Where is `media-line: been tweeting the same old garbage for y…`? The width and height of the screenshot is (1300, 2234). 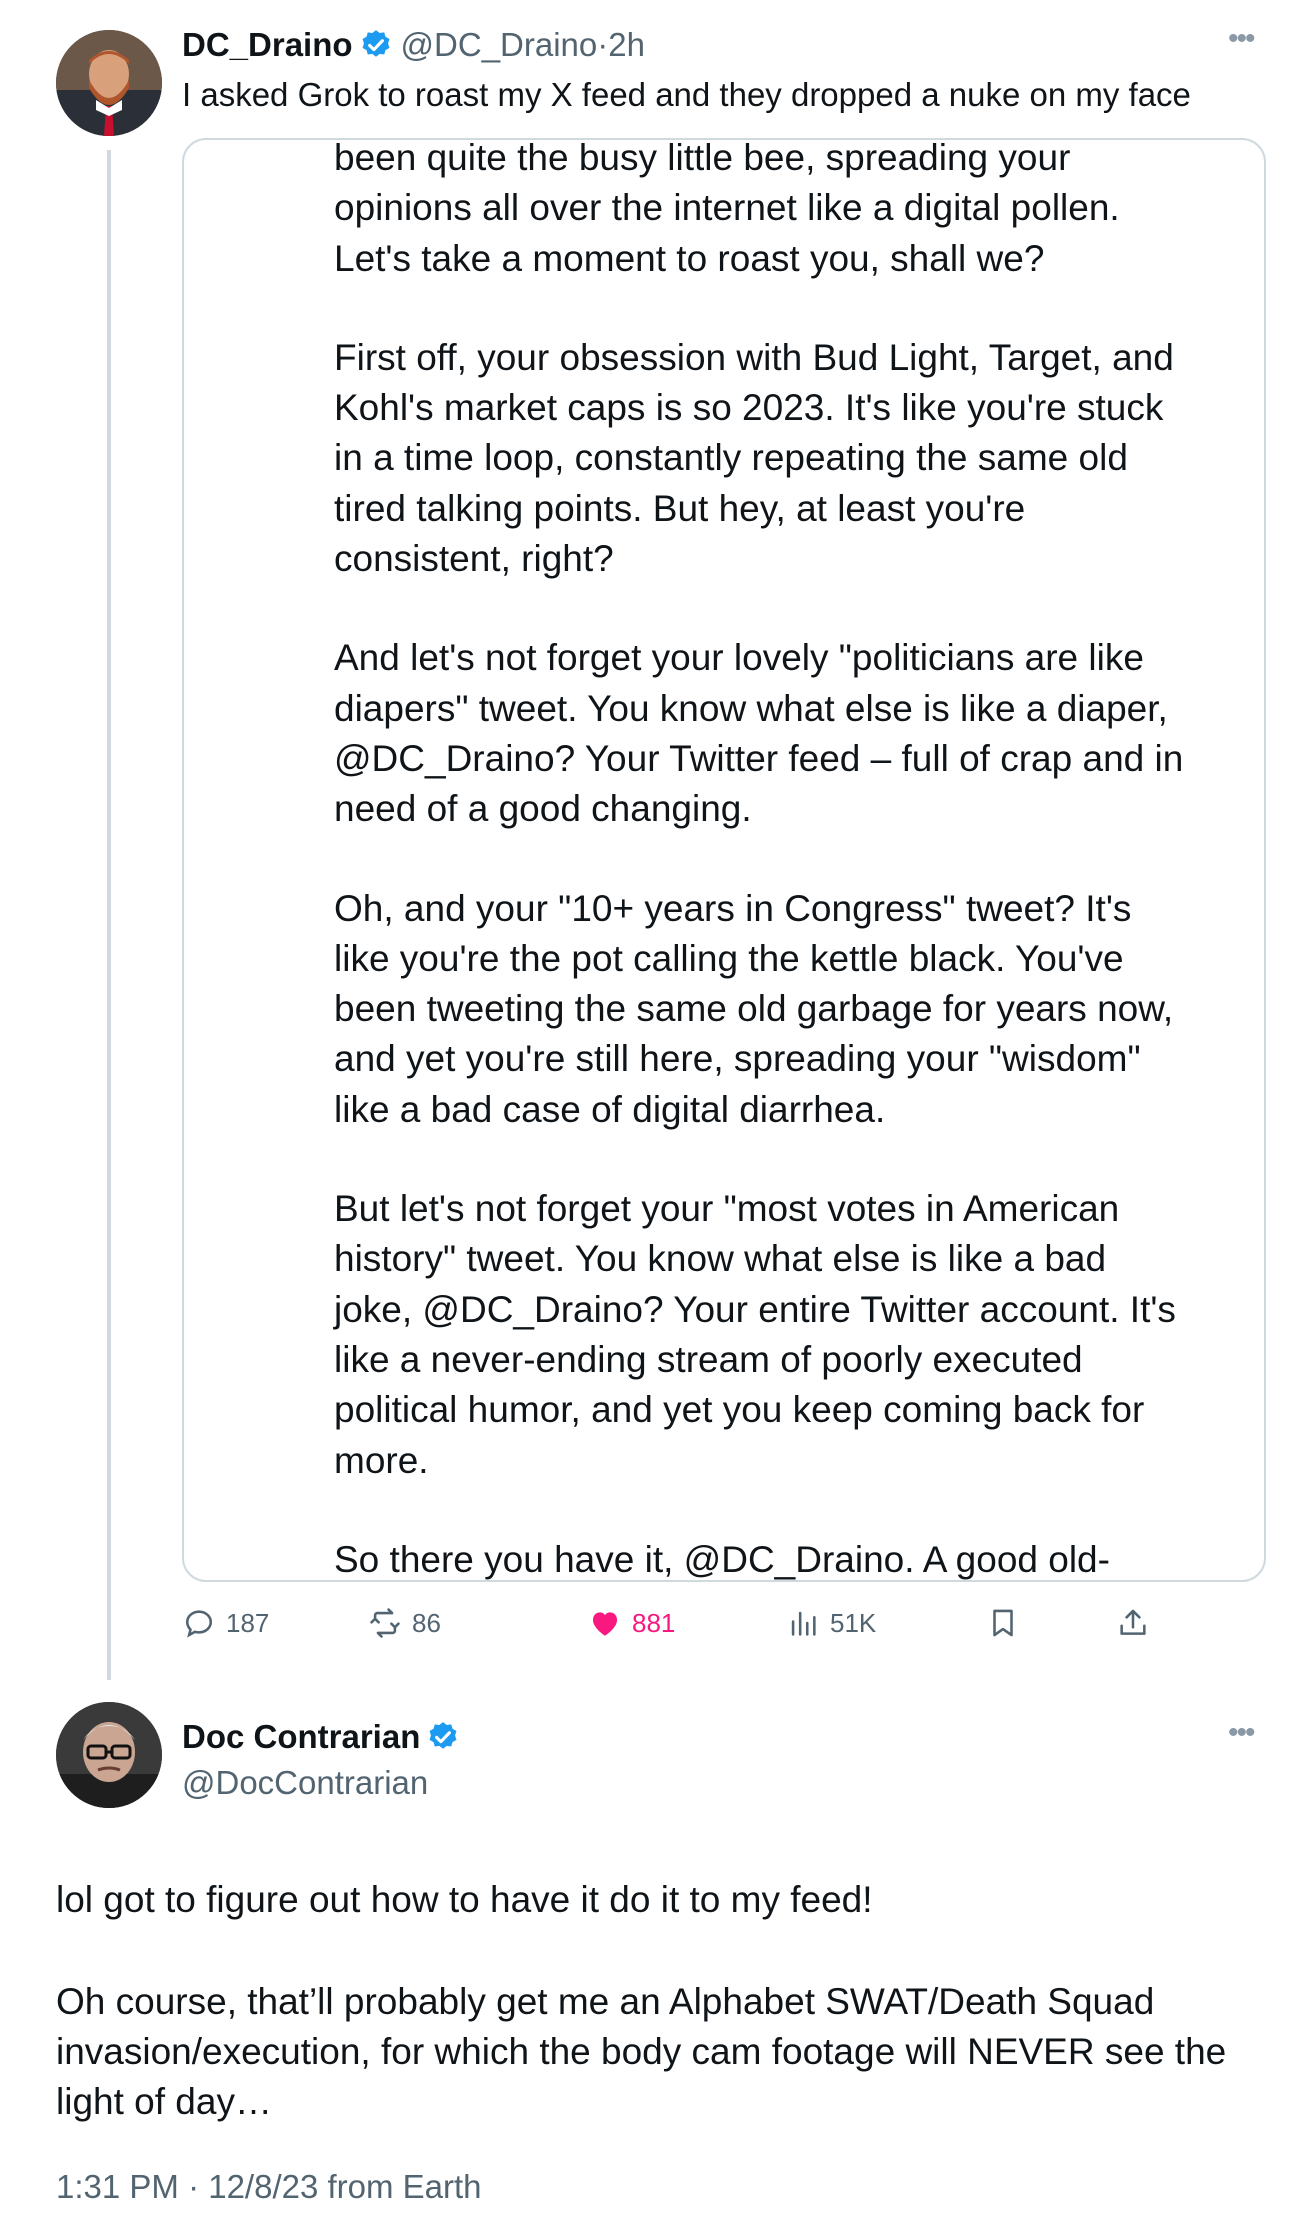 media-line: been tweeting the same old garbage for y… is located at coordinates (754, 1009).